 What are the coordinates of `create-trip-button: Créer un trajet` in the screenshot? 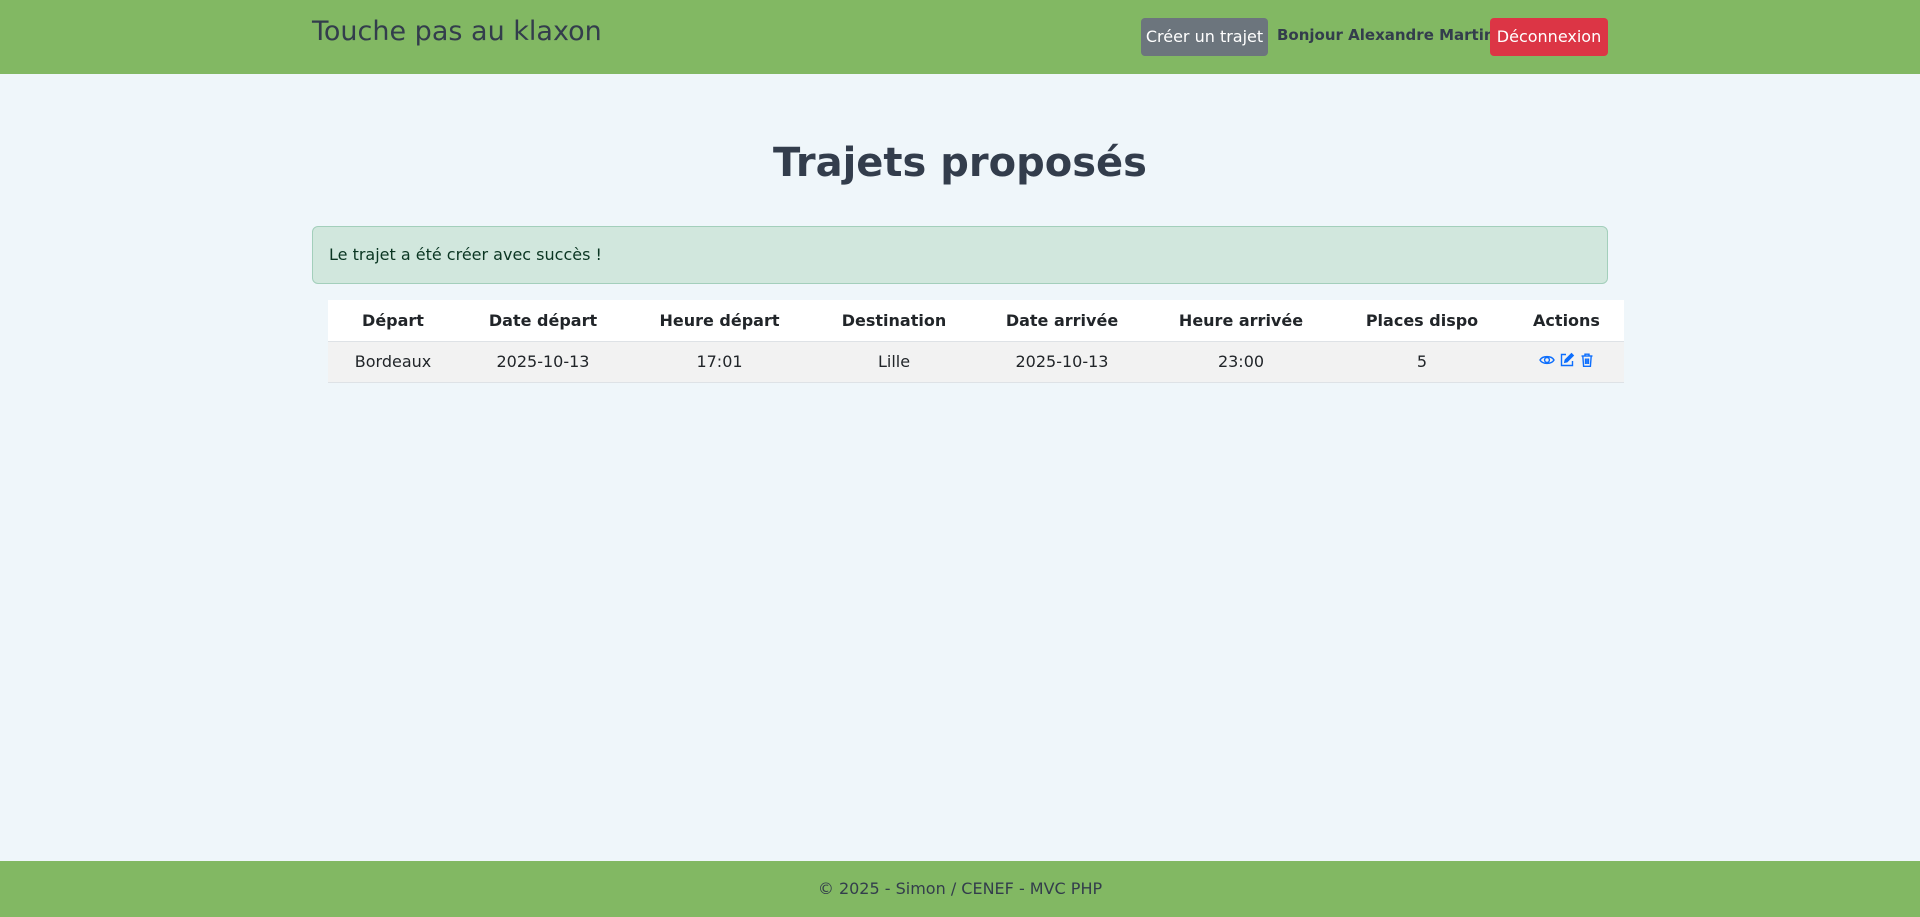 It's located at (1204, 37).